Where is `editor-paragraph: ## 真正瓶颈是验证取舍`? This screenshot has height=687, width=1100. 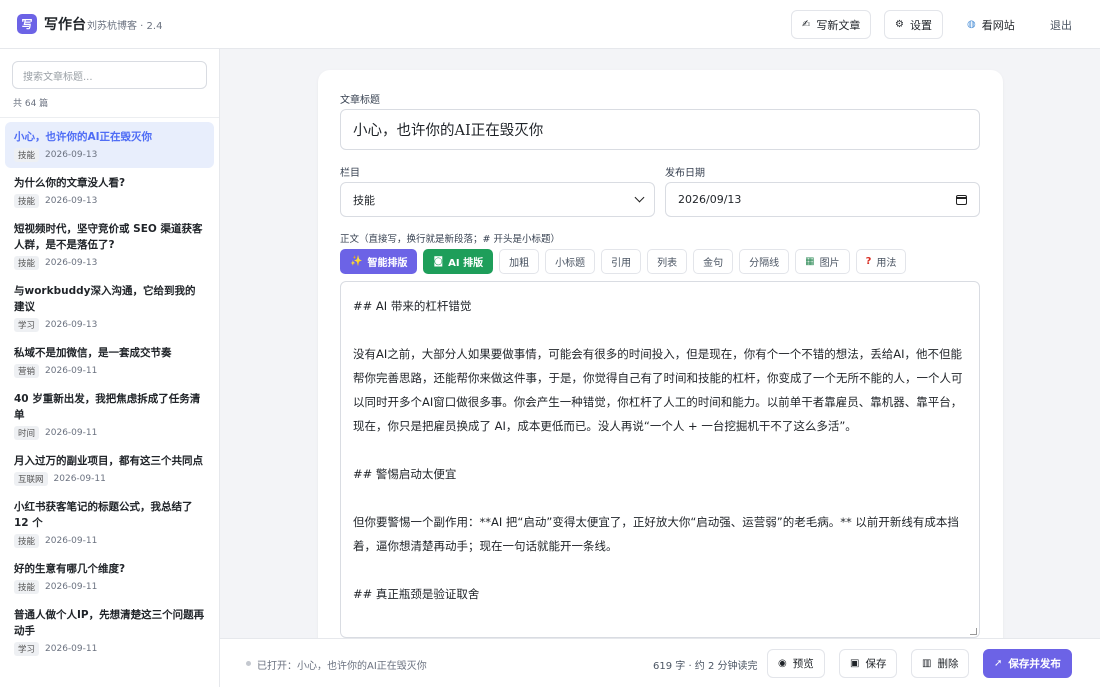 editor-paragraph: ## 真正瓶颈是验证取舍 is located at coordinates (416, 594).